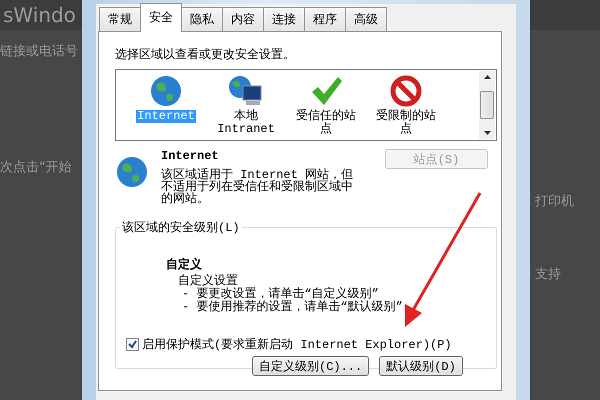 The image size is (600, 400). Describe the element at coordinates (297, 344) in the screenshot. I see `checkbox-label: 启用保护模式(要求重新启动 Internet Explorer)(P)` at that location.